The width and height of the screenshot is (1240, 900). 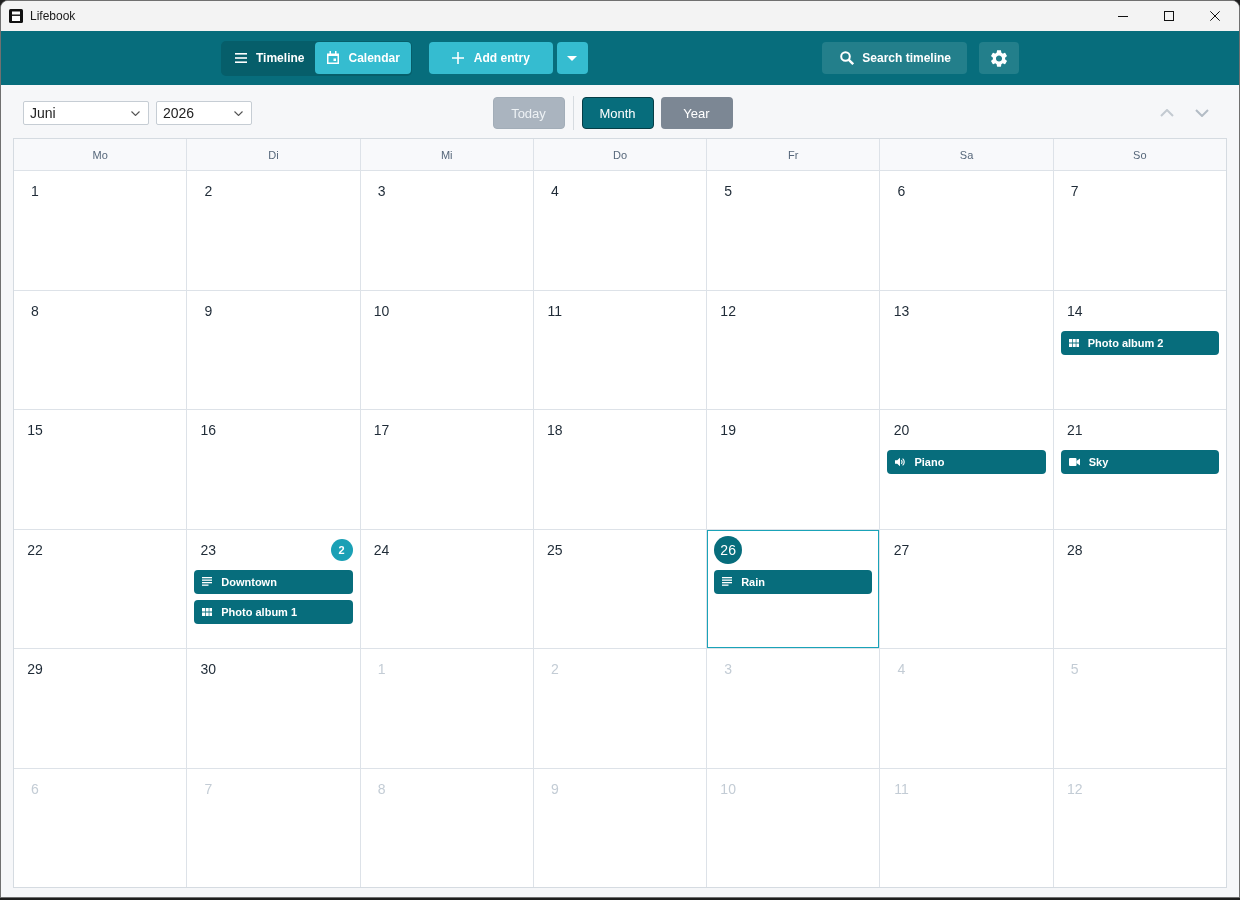 What do you see at coordinates (100, 708) in the screenshot?
I see `day-cell: 29` at bounding box center [100, 708].